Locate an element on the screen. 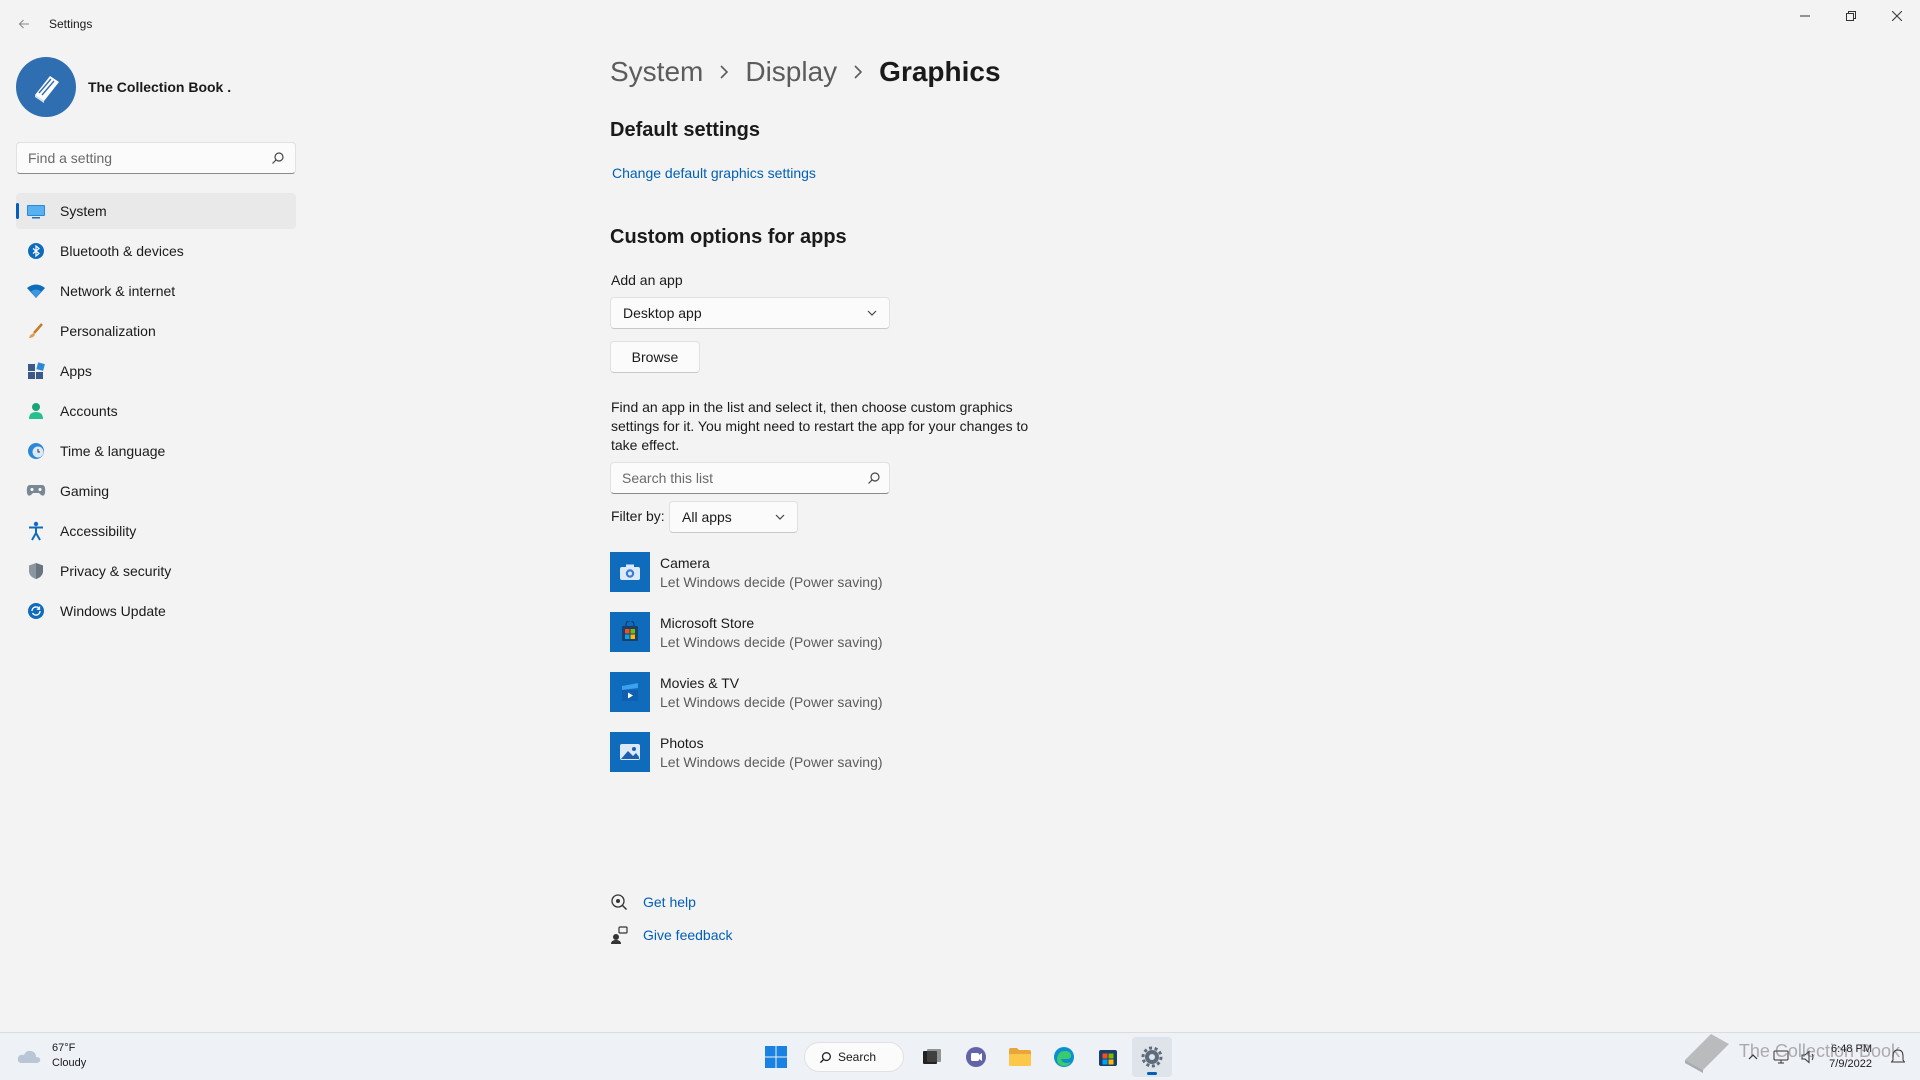 This screenshot has height=1080, width=1920. give-feedback-row: Give feedback is located at coordinates (671, 935).